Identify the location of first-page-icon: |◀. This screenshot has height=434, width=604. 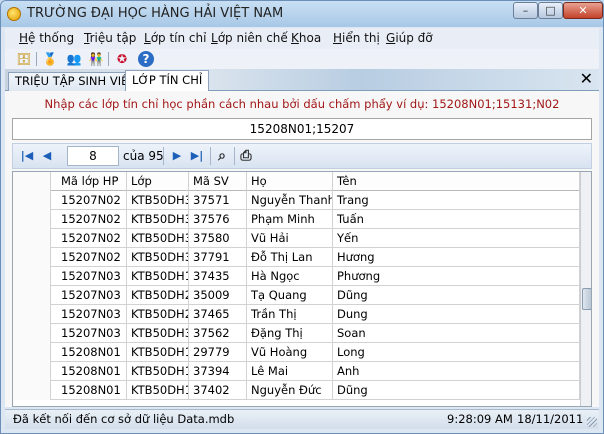
(27, 156).